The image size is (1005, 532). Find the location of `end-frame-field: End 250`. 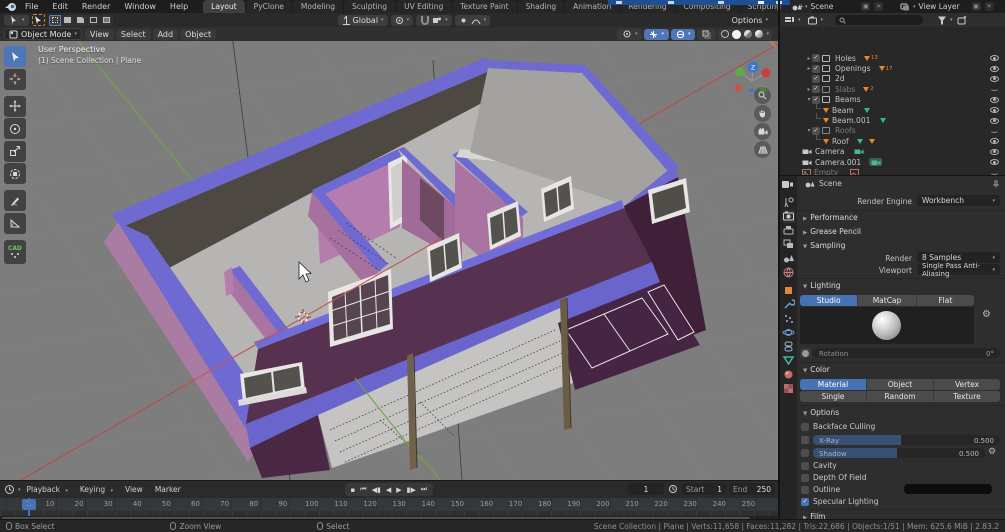

end-frame-field: End 250 is located at coordinates (752, 489).